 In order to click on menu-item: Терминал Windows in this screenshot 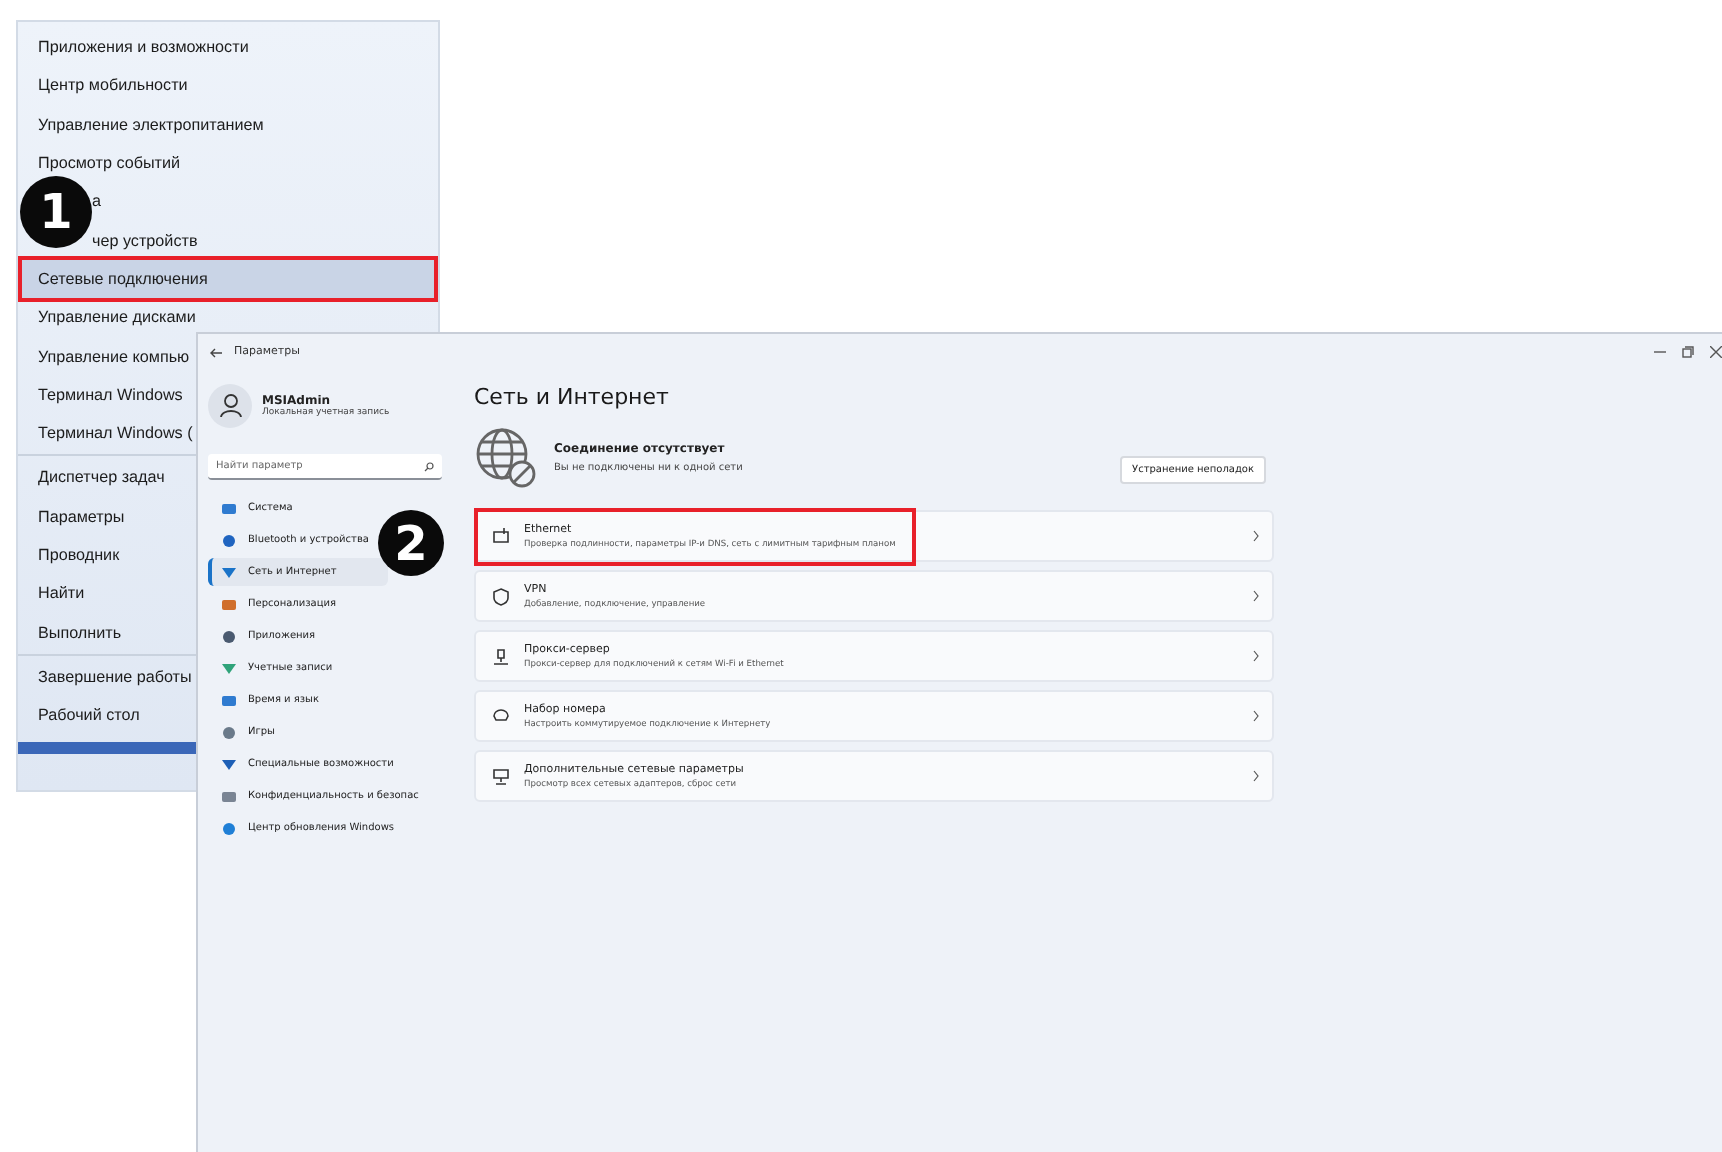, I will do `click(104, 394)`.